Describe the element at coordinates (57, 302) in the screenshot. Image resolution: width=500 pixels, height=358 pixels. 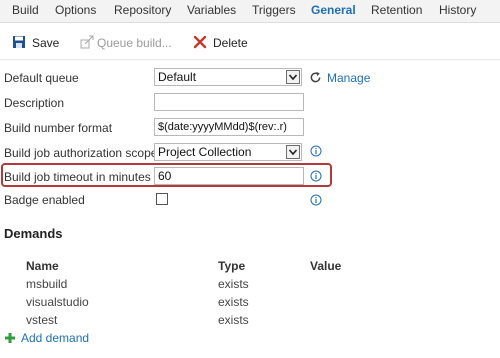
I see `demand-name: visualstudio` at that location.